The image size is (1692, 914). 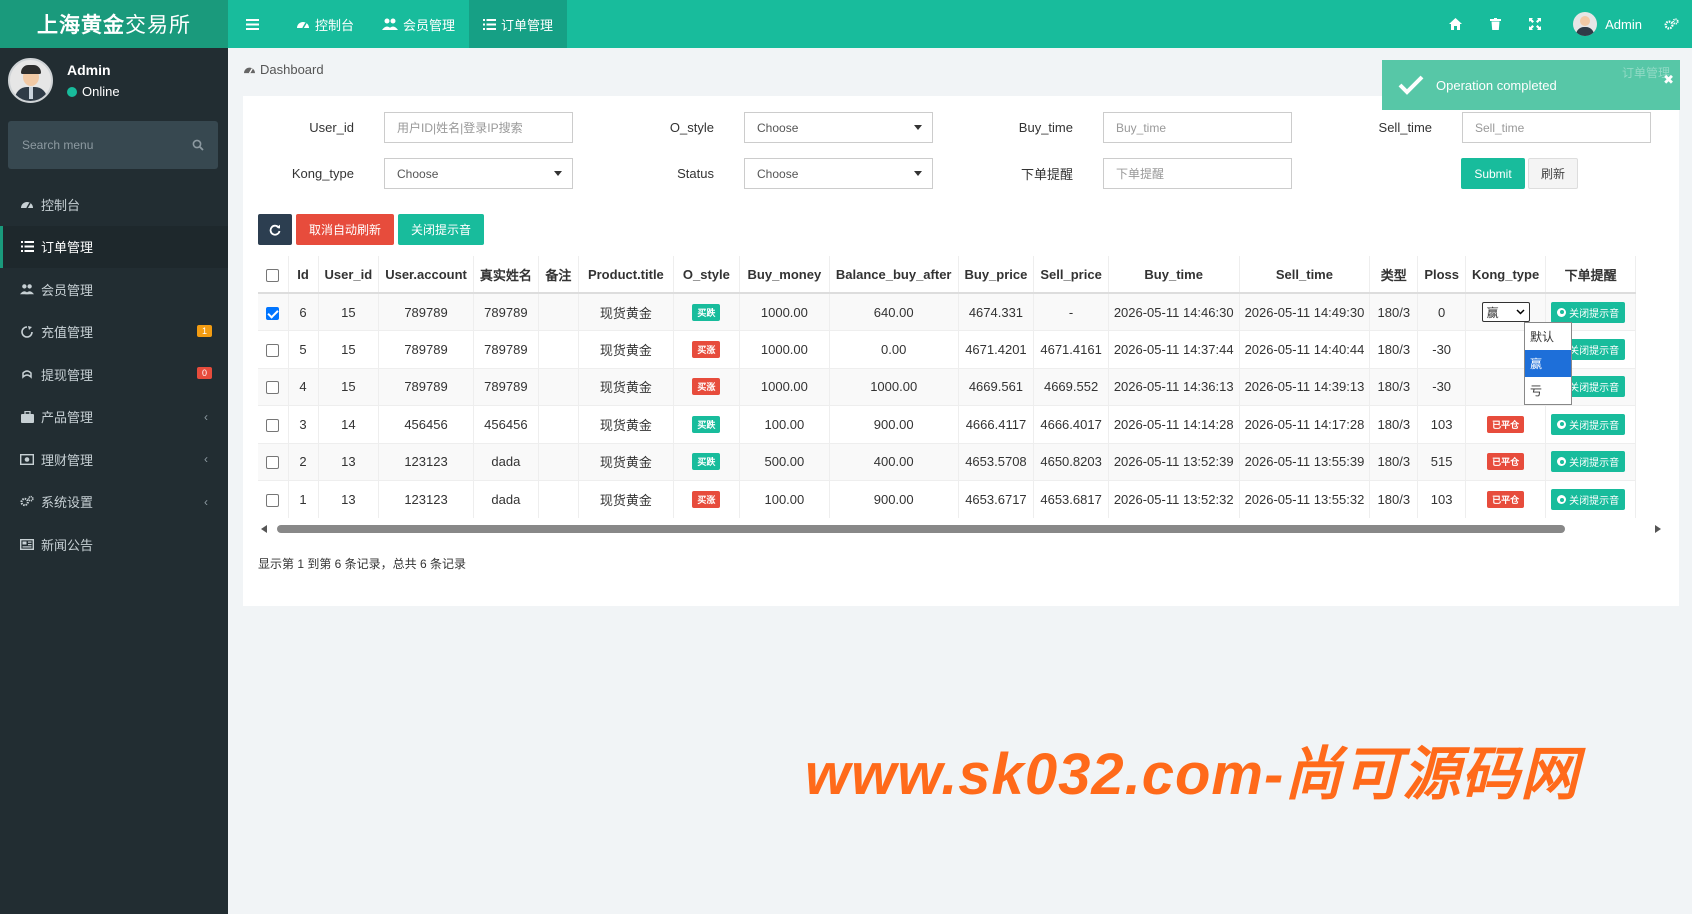 I want to click on sidebar-item-1: 订单管理, so click(x=114, y=246).